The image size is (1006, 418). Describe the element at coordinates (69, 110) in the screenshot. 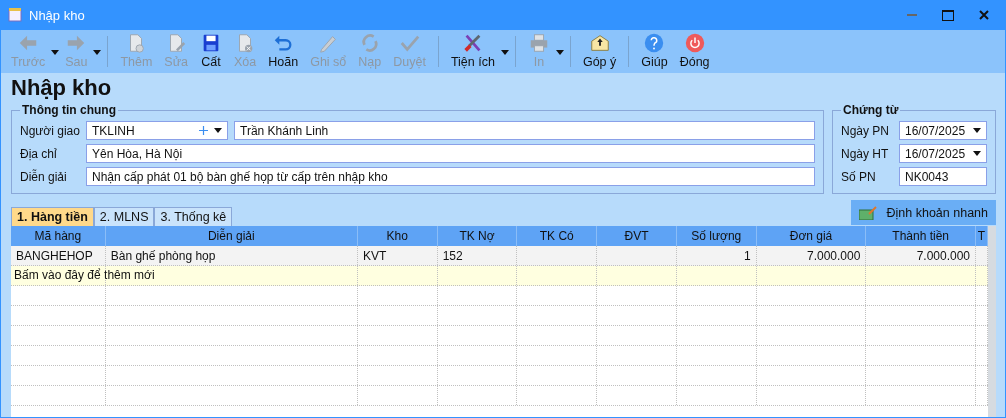

I see `group-title: Thông tin chung` at that location.